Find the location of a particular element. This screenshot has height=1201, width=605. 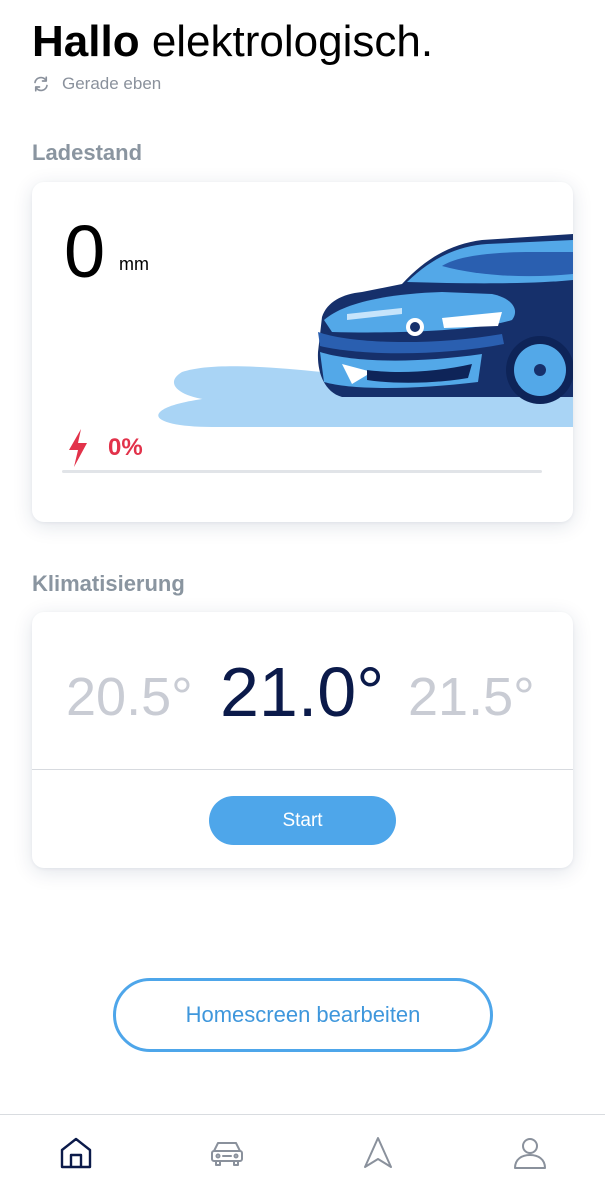

refresh-status: Gerade eben is located at coordinates (96, 84).